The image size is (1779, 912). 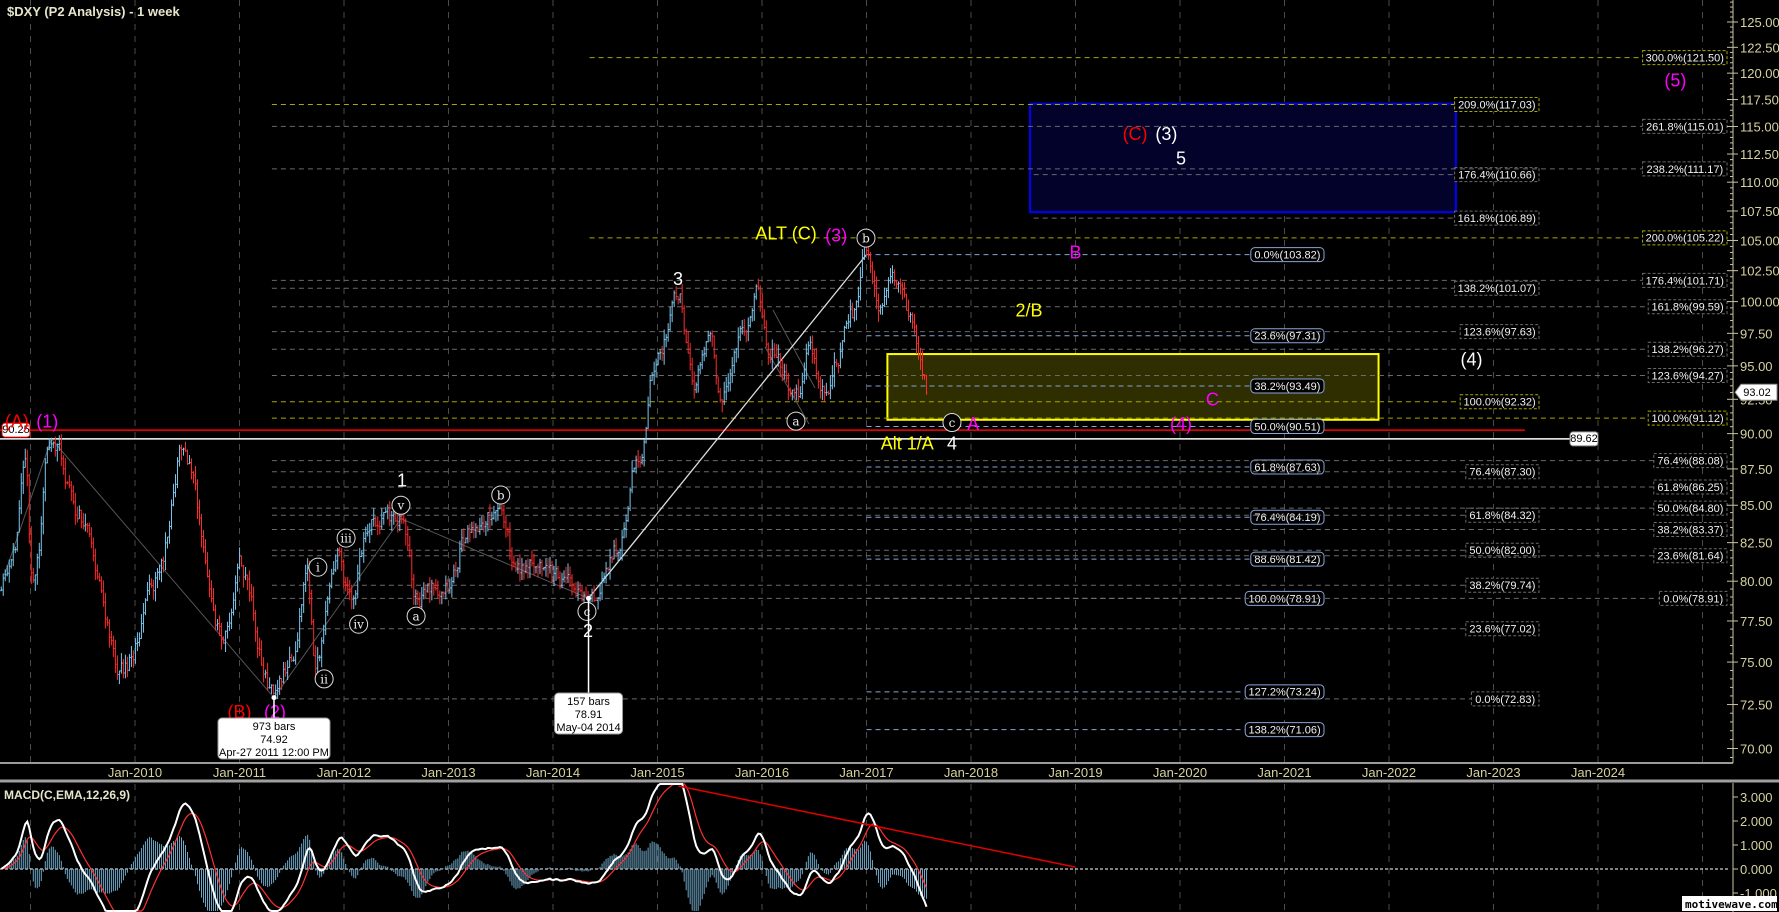 I want to click on fib-label: 138.2%(101.07), so click(x=1497, y=289).